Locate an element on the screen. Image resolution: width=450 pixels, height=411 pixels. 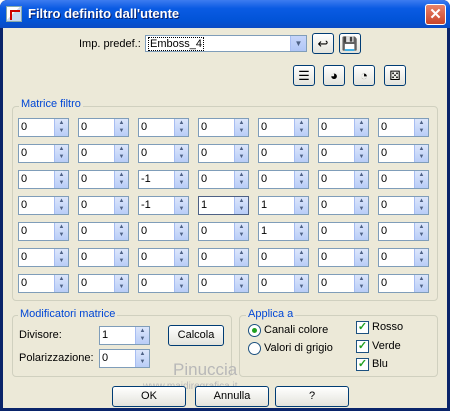
matrix-cell: -1 ▲ ▼ is located at coordinates (163, 205).